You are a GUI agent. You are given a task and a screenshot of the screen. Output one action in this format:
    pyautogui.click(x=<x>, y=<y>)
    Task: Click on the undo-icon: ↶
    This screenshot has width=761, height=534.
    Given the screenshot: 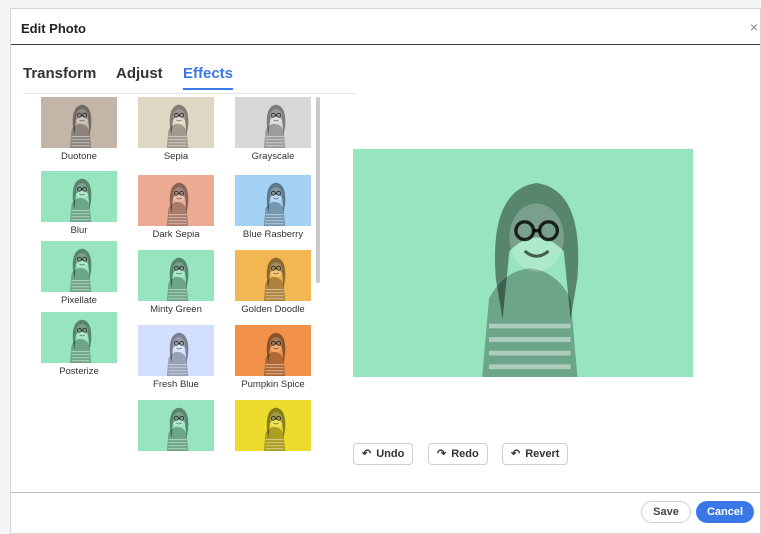 What is the action you would take?
    pyautogui.click(x=367, y=454)
    